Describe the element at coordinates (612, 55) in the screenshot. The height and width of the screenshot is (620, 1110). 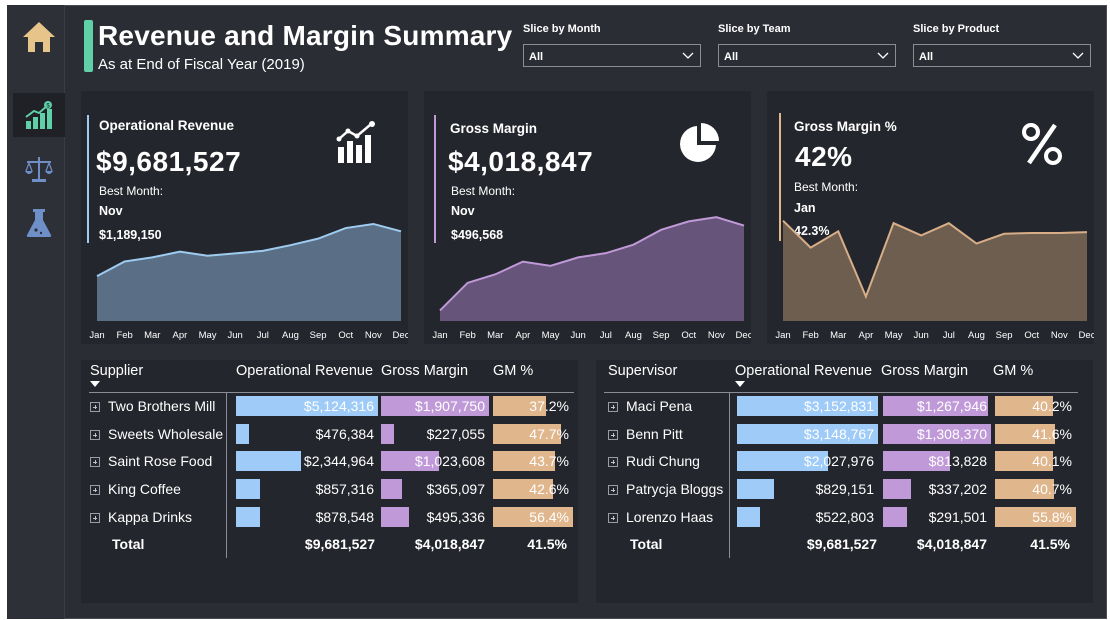
I see `slicer-month-dropdown: All` at that location.